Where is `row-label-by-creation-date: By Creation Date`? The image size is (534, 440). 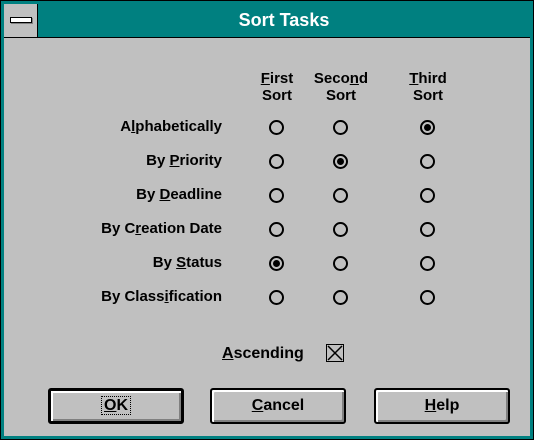
row-label-by-creation-date: By Creation Date is located at coordinates (161, 228).